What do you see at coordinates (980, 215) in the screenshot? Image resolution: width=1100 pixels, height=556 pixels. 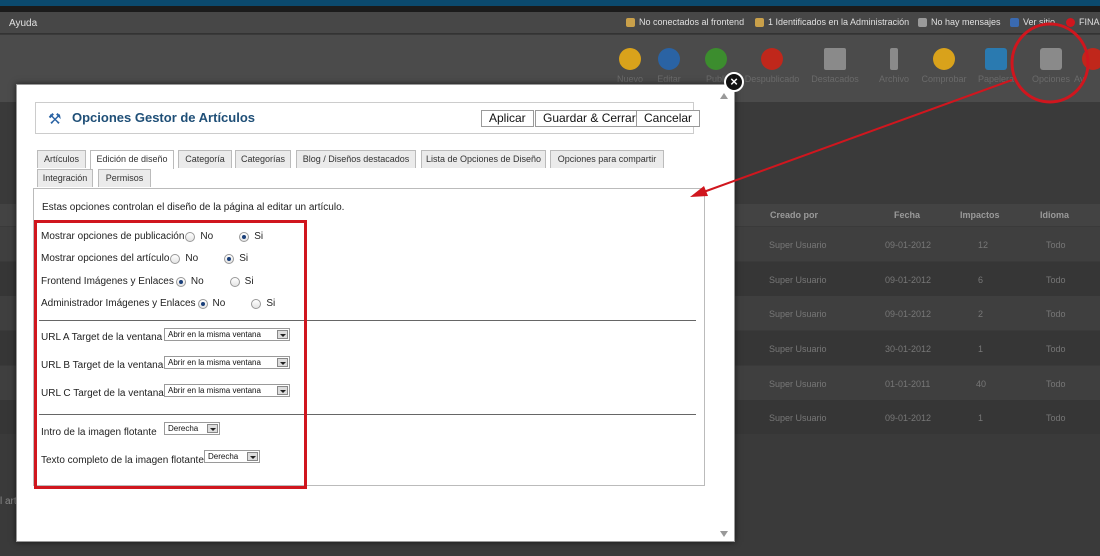 I see `header-hits: Impactos` at bounding box center [980, 215].